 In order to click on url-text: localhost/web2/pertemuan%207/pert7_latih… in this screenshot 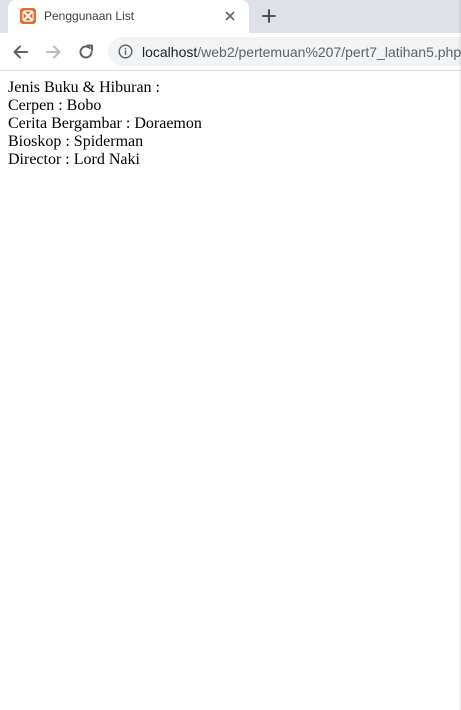, I will do `click(301, 52)`.